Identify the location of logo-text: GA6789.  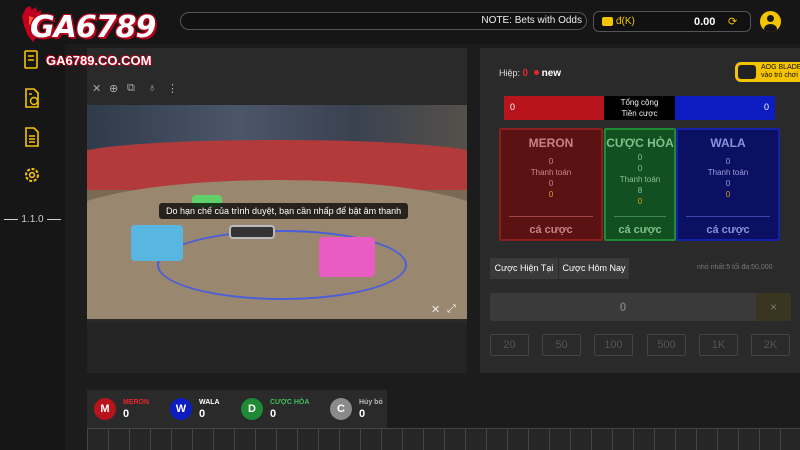
(93, 27).